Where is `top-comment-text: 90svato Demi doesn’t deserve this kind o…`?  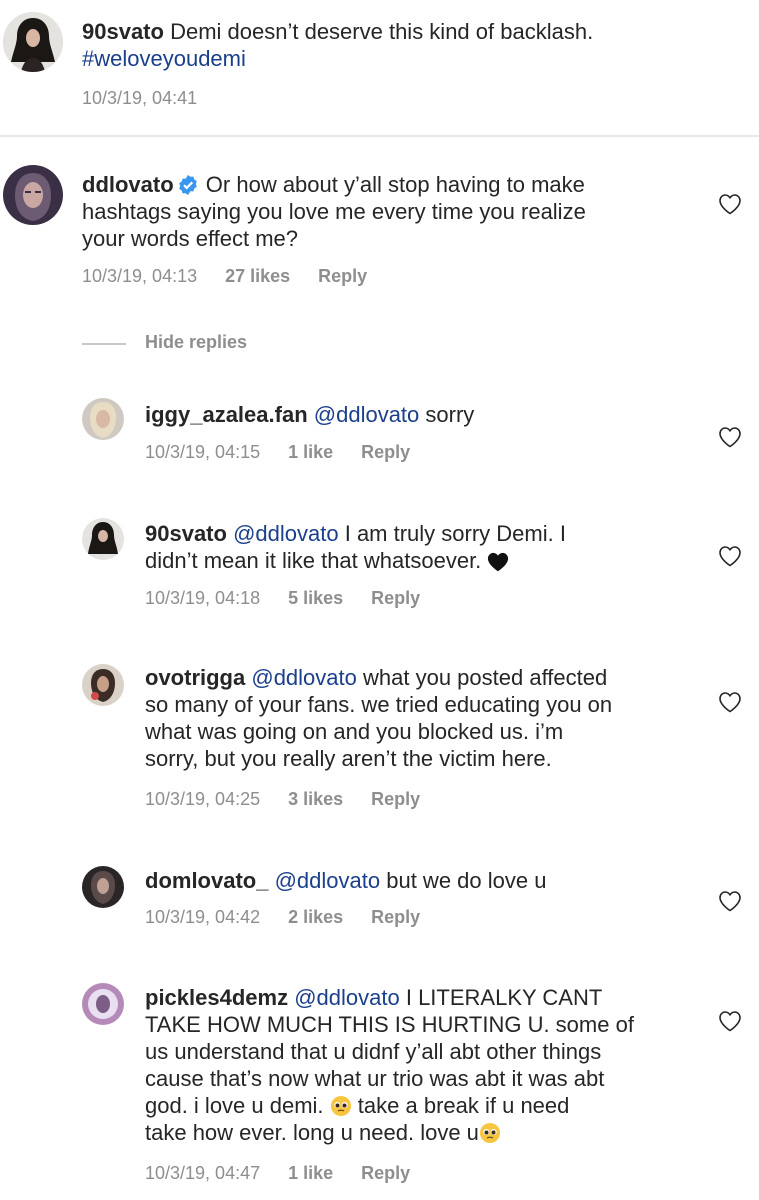
top-comment-text: 90svato Demi doesn’t deserve this kind o… is located at coordinates (392, 45).